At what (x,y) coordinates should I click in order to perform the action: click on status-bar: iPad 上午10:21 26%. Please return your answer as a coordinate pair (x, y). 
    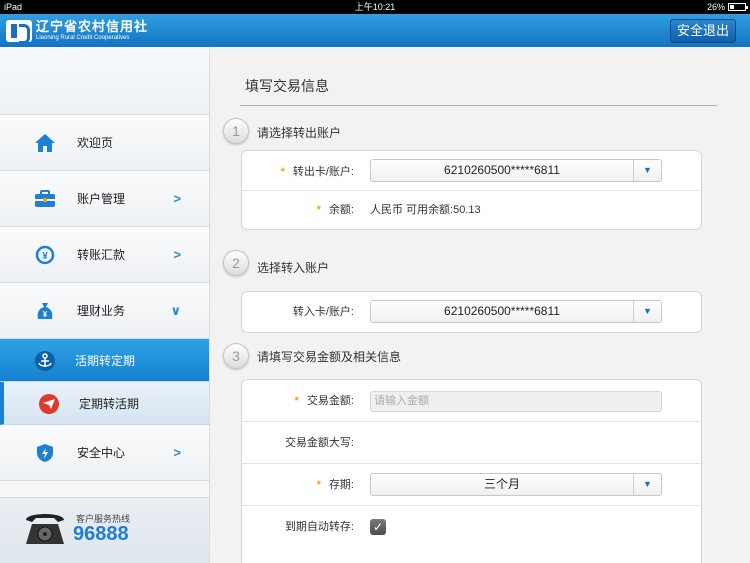
    Looking at the image, I should click on (375, 7).